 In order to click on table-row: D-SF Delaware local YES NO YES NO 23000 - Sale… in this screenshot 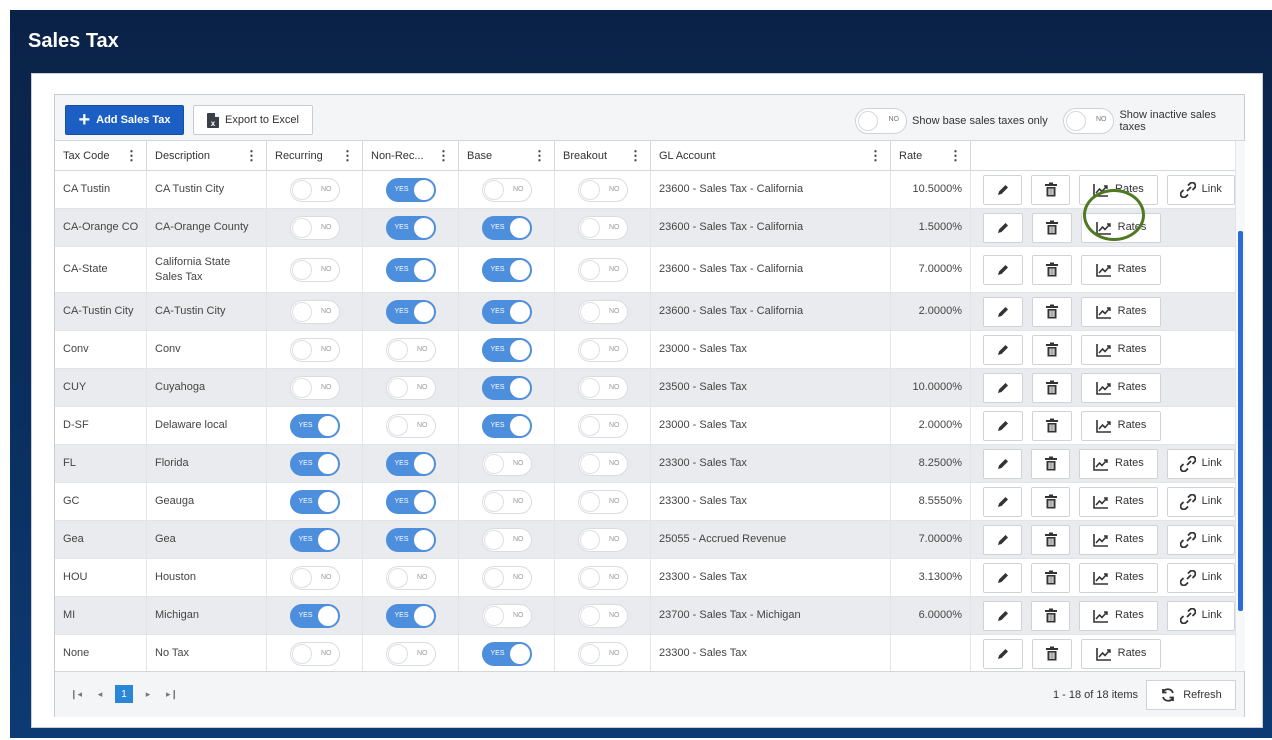, I will do `click(645, 426)`.